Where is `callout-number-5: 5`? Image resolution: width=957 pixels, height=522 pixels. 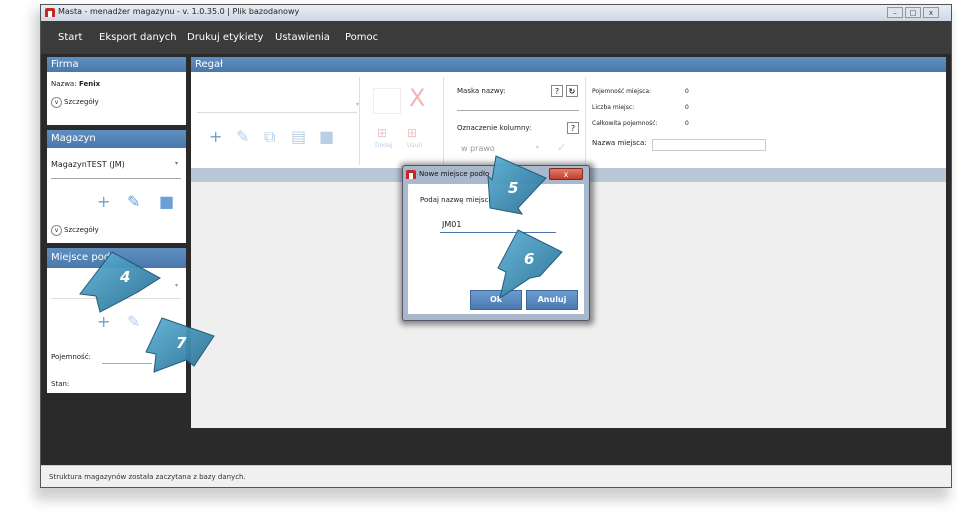 callout-number-5: 5 is located at coordinates (513, 188).